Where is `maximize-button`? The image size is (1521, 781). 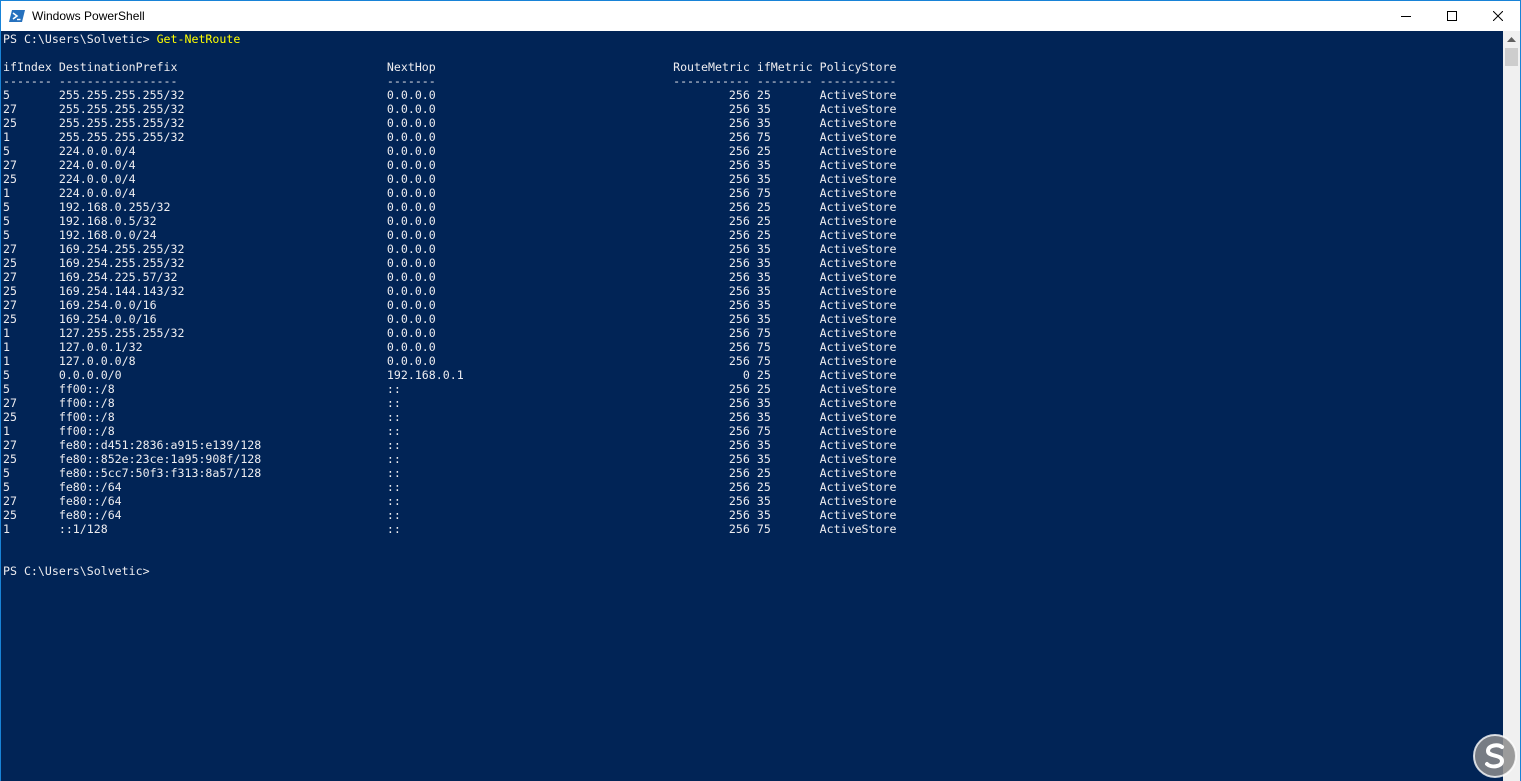 maximize-button is located at coordinates (1452, 16).